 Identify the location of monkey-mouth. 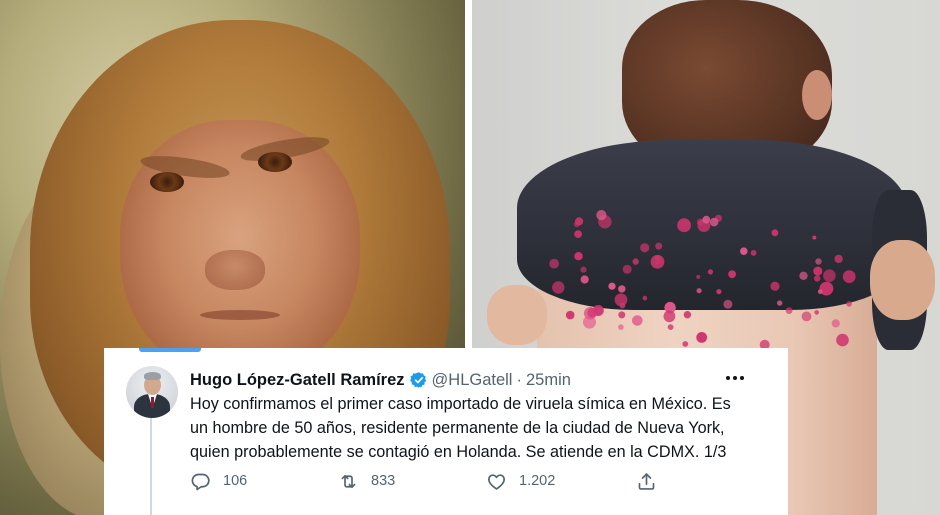
(240, 315).